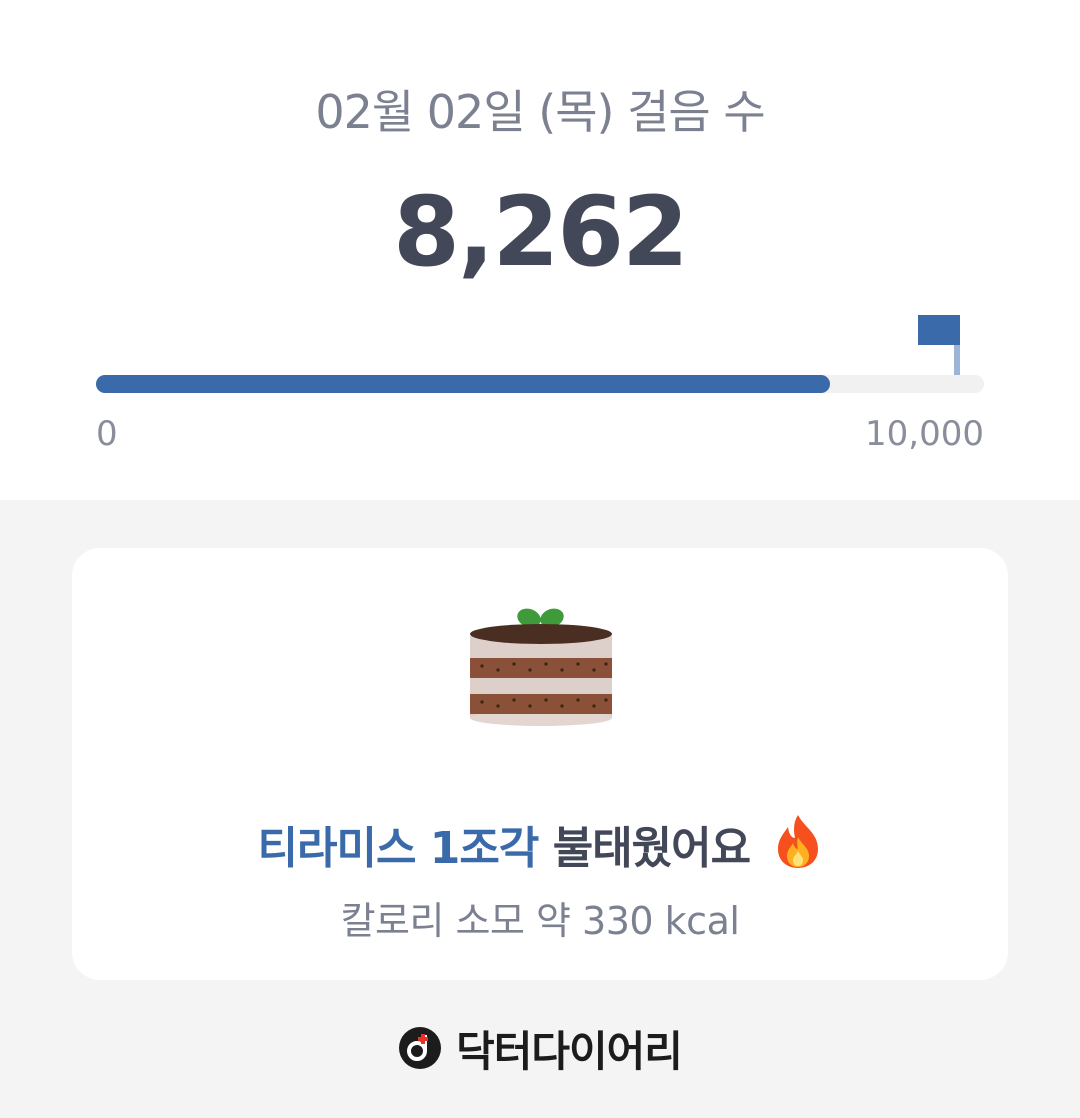  Describe the element at coordinates (420, 1048) in the screenshot. I see `doctor-diary-logo-icon` at that location.